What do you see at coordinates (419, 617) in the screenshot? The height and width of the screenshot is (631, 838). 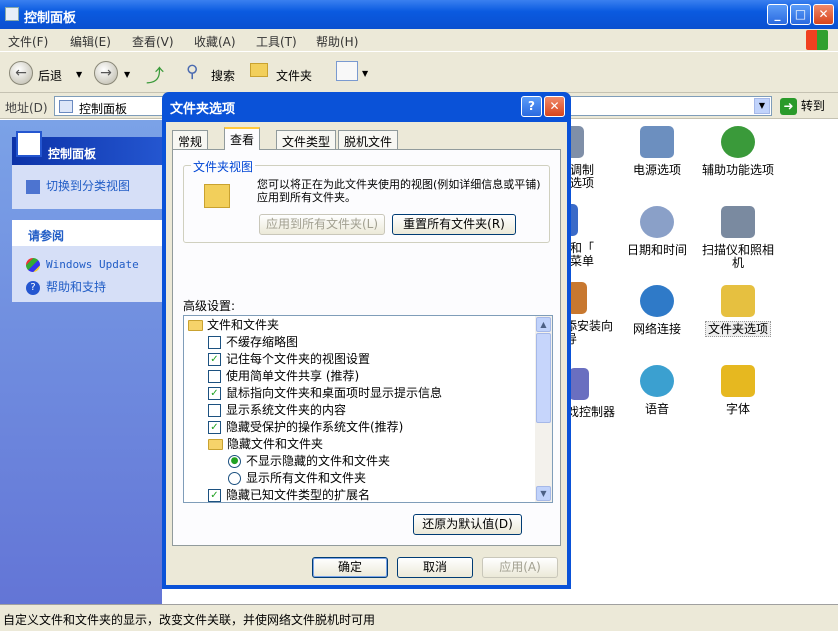 I see `status-bar: 自定义文件和文件夹的显示，改变文件关联，并使网络文件脱机时可用` at bounding box center [419, 617].